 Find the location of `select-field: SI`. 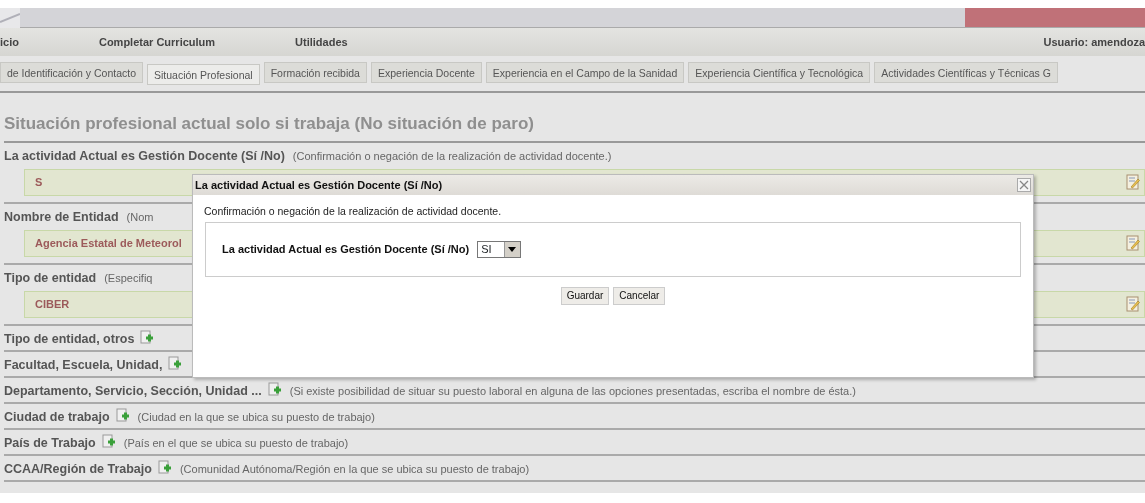

select-field: SI is located at coordinates (499, 249).